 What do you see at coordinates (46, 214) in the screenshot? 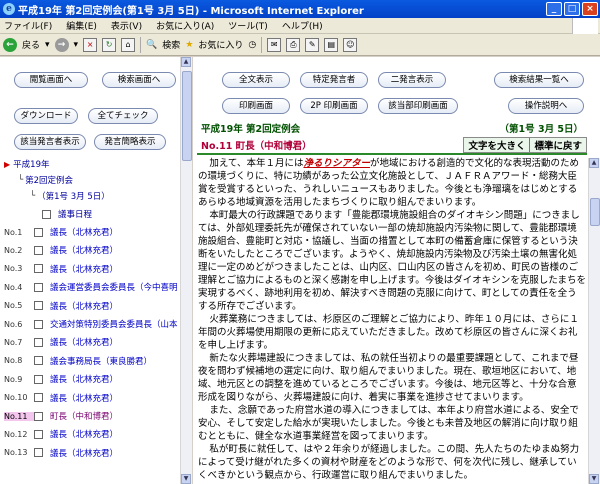
I see `agenda-checkbox` at bounding box center [46, 214].